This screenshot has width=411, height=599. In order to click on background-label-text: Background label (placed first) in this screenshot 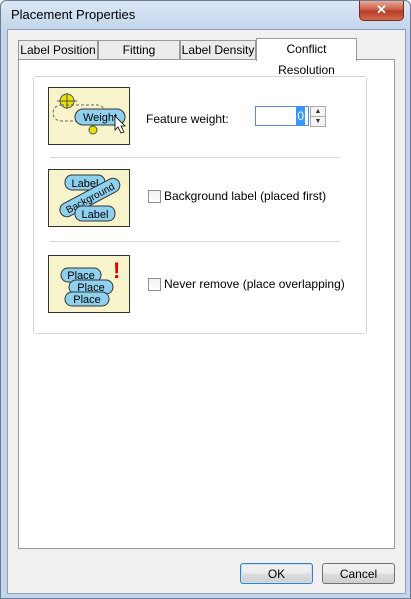, I will do `click(245, 196)`.